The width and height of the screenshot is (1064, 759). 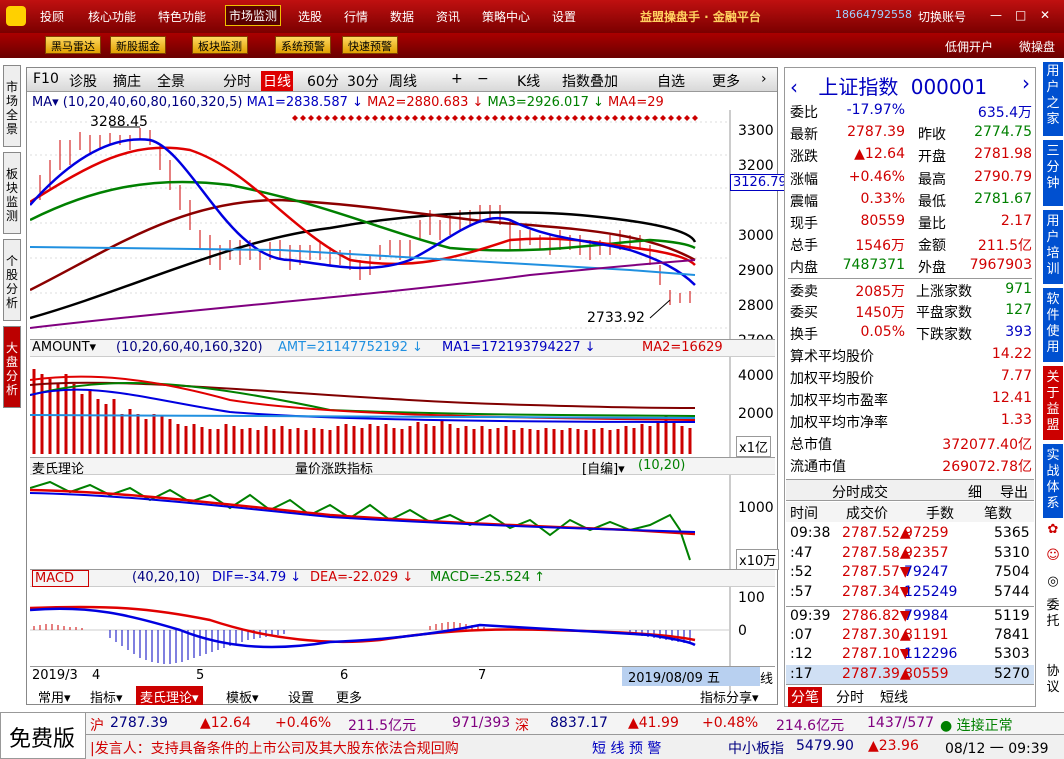 What do you see at coordinates (483, 79) in the screenshot?
I see `zoom-out-button: −` at bounding box center [483, 79].